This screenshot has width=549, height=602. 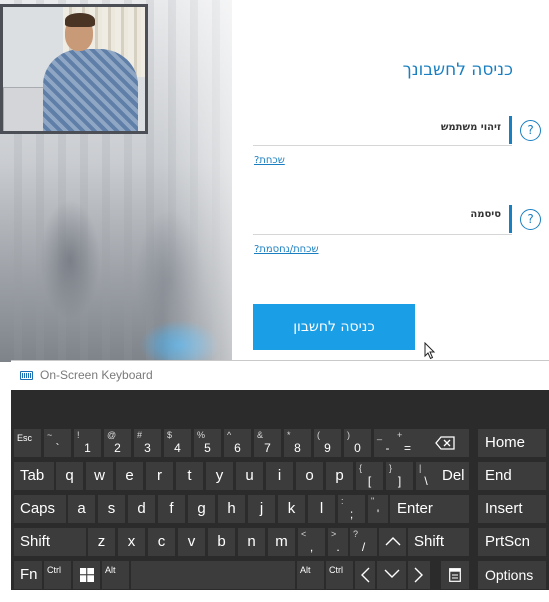 I want to click on arrow-left-icon, so click(x=365, y=575).